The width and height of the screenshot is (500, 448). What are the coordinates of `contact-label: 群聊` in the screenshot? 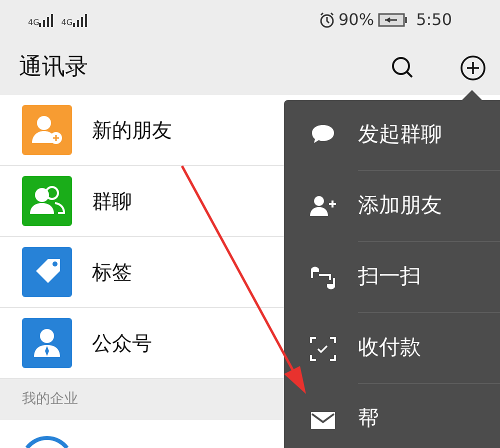 It's located at (112, 201).